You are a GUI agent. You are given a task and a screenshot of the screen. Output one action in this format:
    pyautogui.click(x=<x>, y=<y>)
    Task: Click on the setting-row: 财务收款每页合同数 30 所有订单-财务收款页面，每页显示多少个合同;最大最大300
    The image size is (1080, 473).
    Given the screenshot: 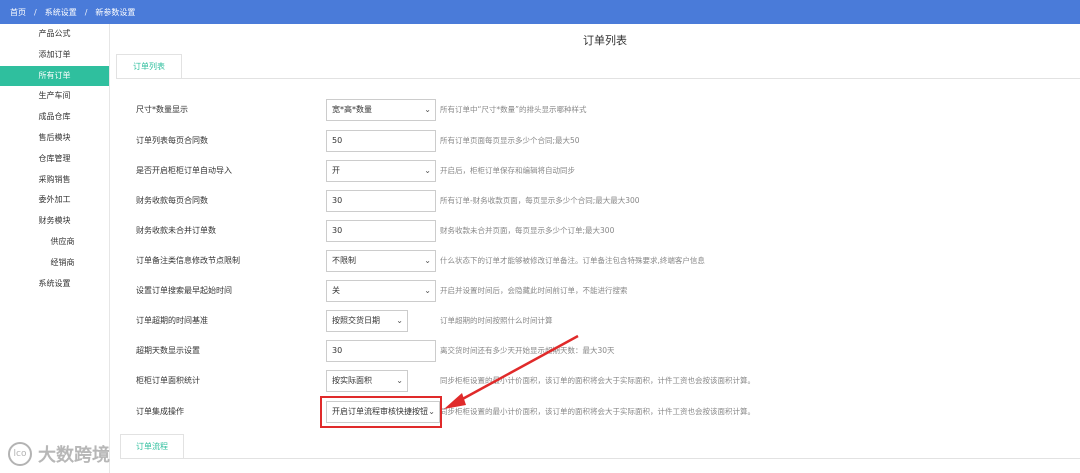 What is the action you would take?
    pyautogui.click(x=595, y=201)
    